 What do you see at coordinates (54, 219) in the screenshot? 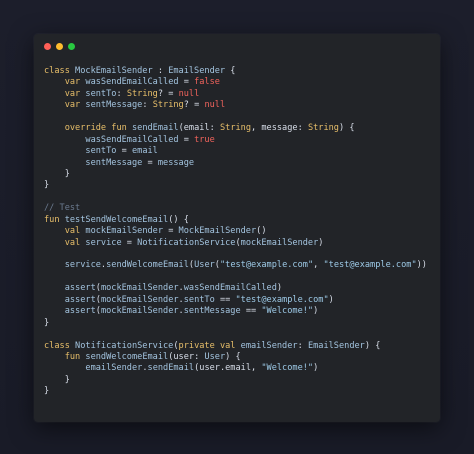
I see `code-token: fun` at bounding box center [54, 219].